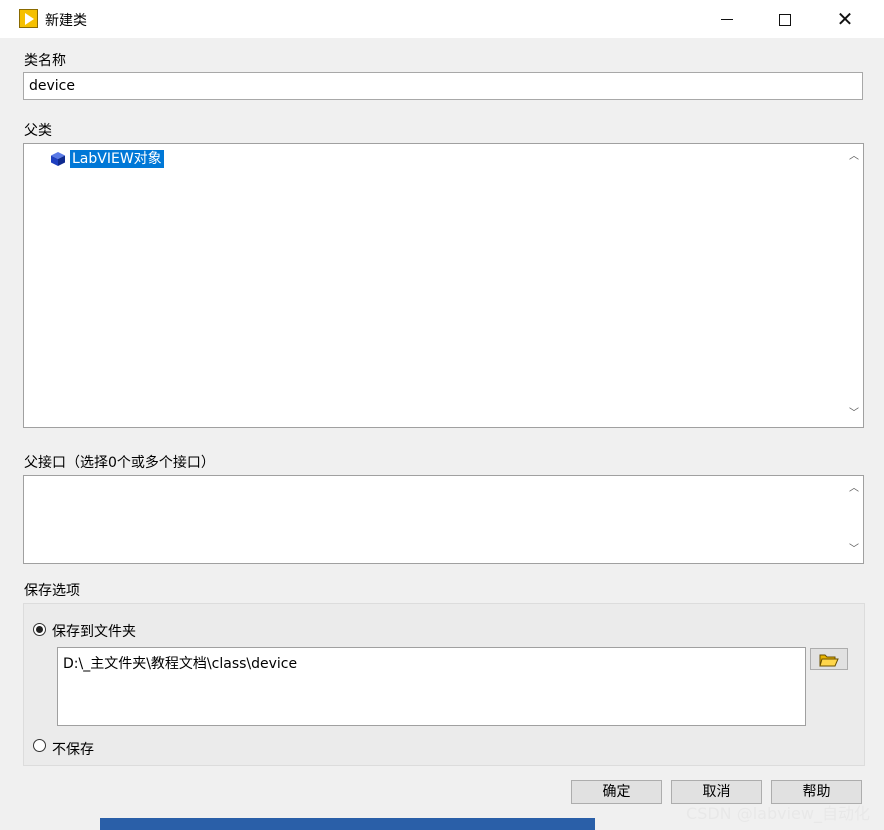  I want to click on browse-folder-button, so click(829, 659).